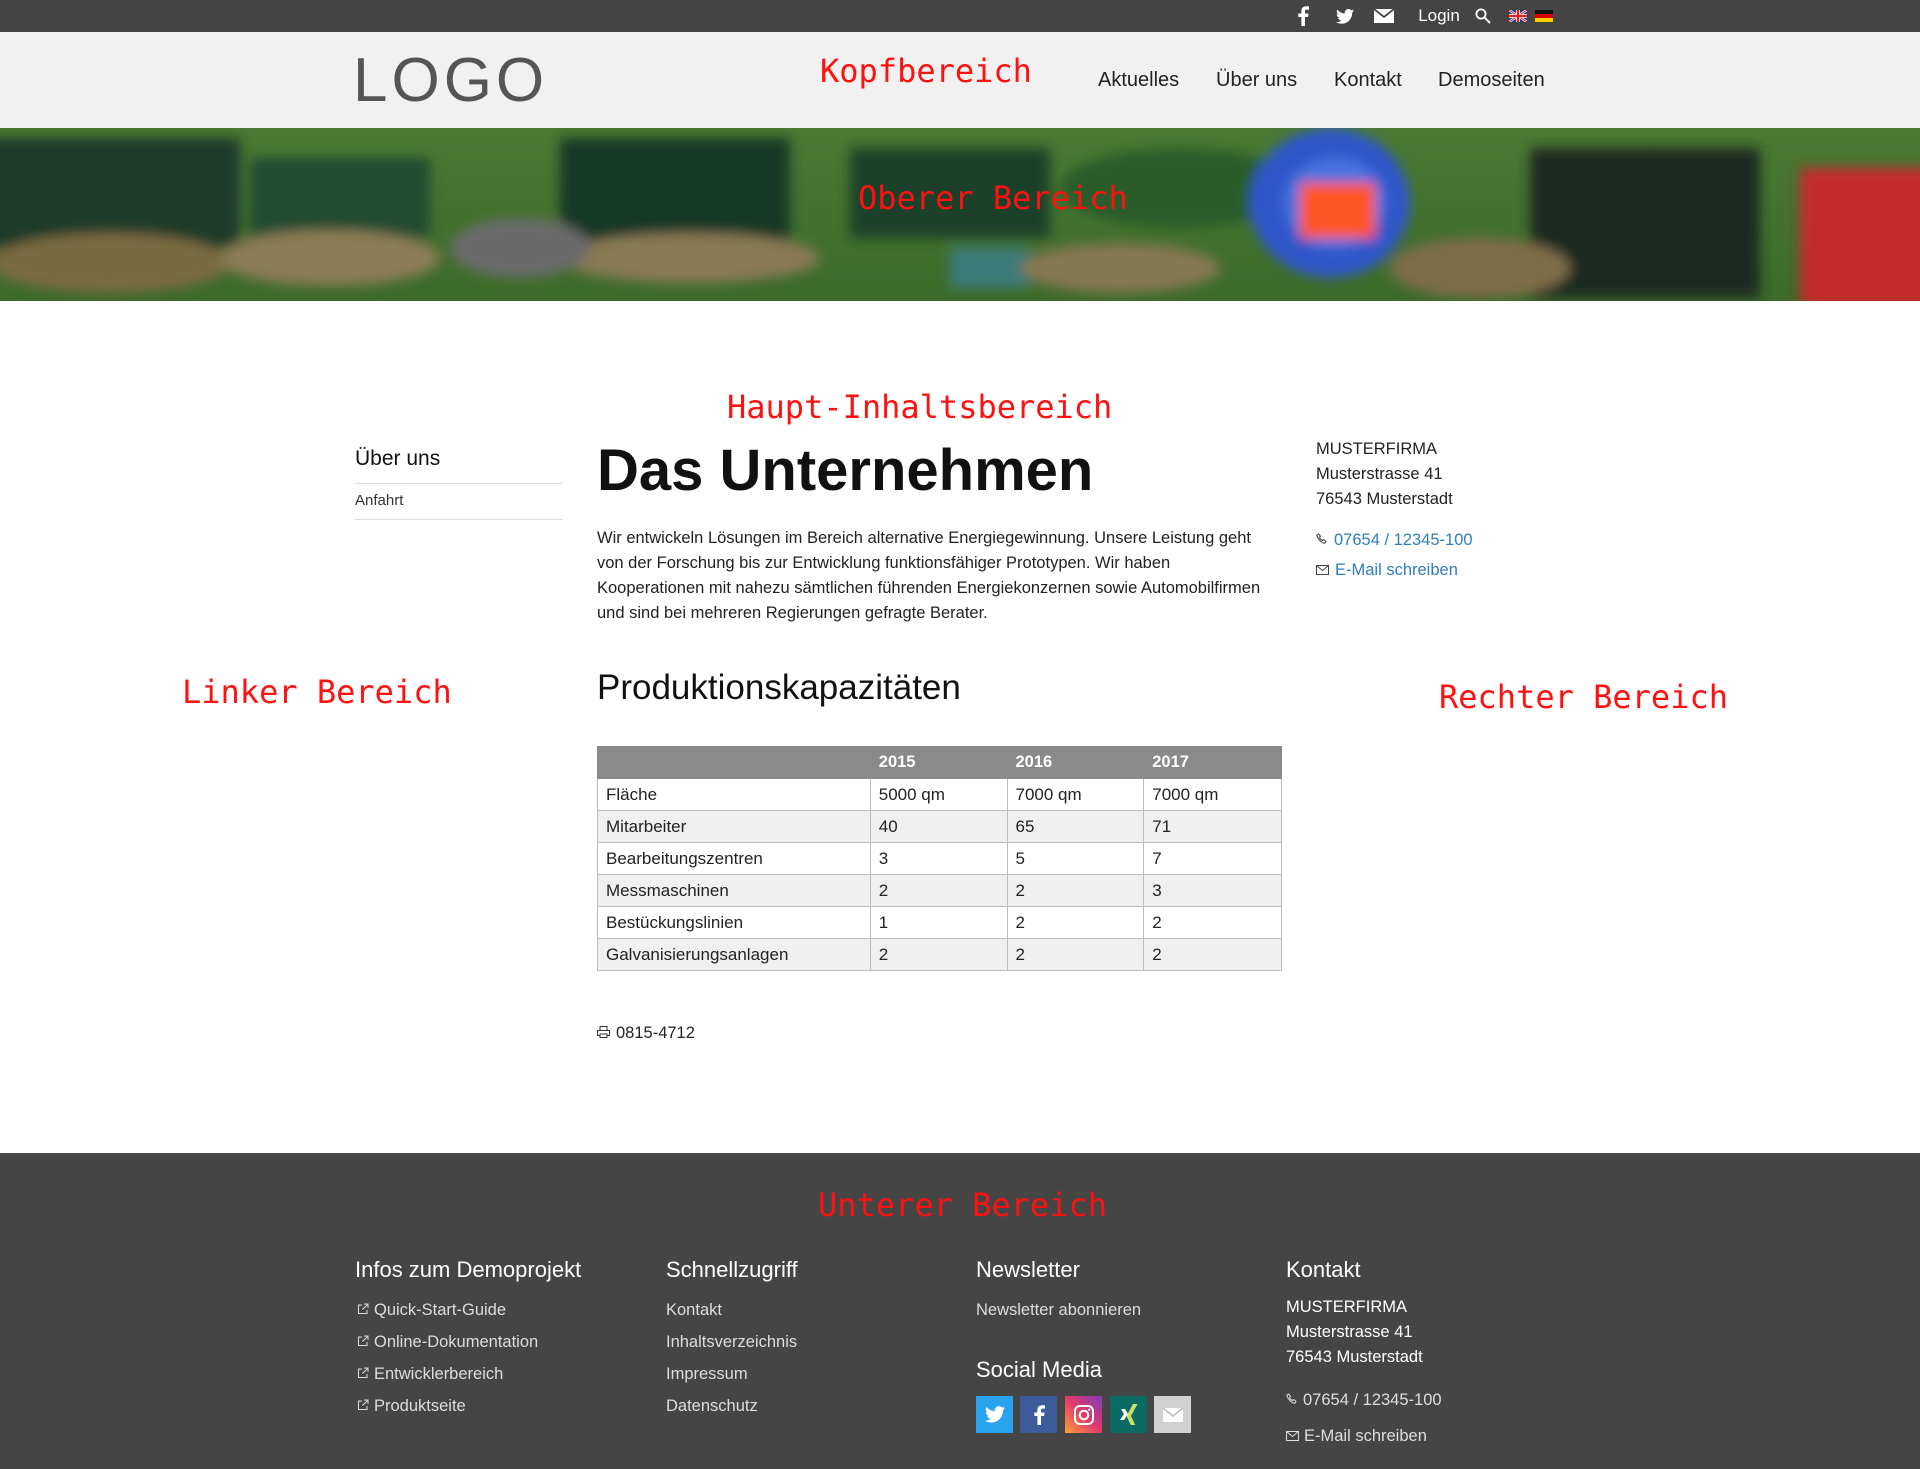 This screenshot has height=1469, width=1920. What do you see at coordinates (1075, 858) in the screenshot?
I see `table-cell: 5` at bounding box center [1075, 858].